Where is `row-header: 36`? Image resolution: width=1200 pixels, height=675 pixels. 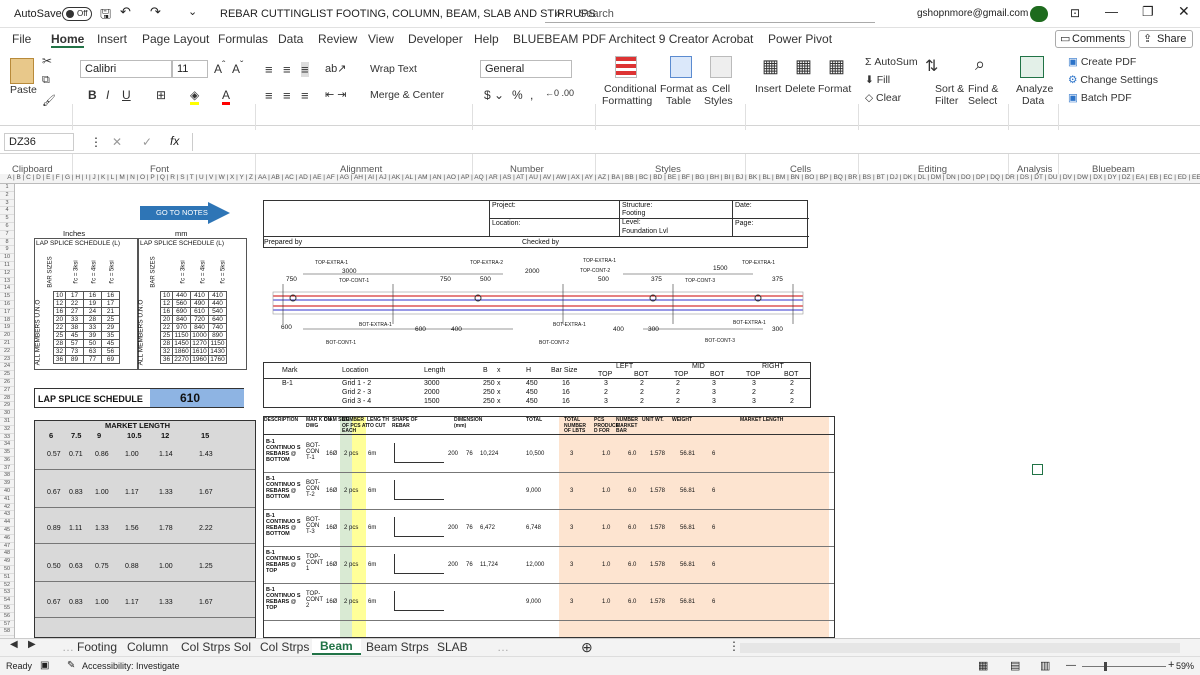 row-header: 36 is located at coordinates (7, 461).